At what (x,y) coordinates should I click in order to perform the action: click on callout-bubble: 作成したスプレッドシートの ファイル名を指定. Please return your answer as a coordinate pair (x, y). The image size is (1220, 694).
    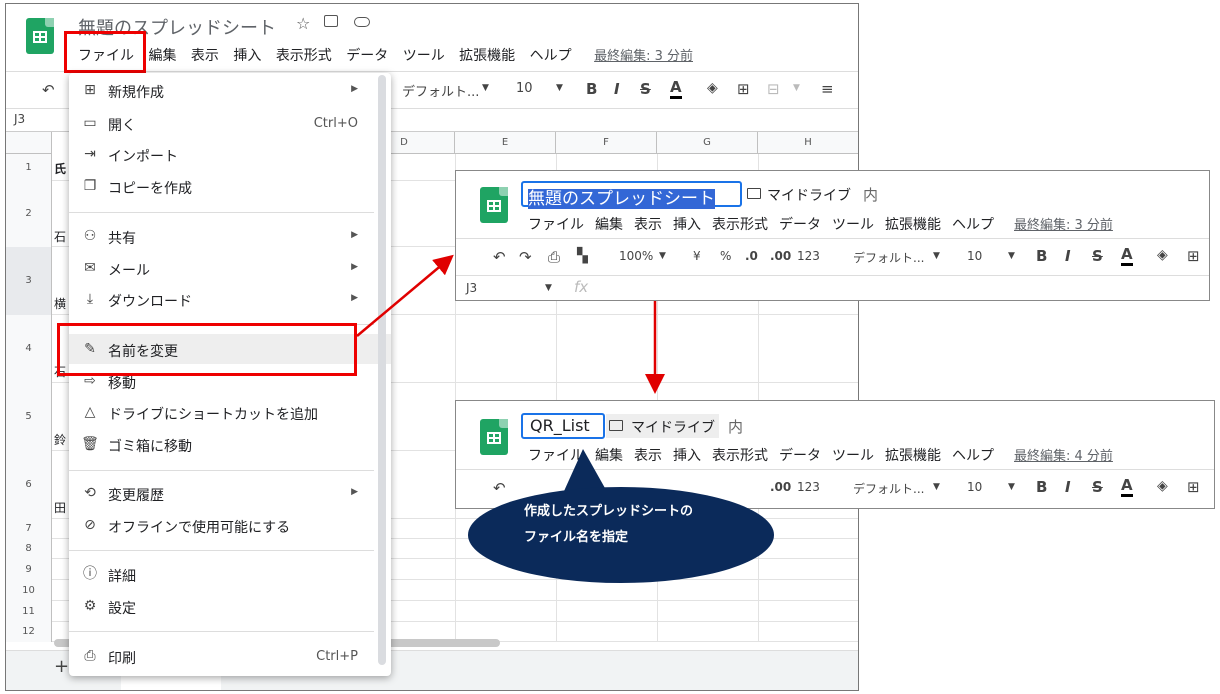
    Looking at the image, I should click on (621, 535).